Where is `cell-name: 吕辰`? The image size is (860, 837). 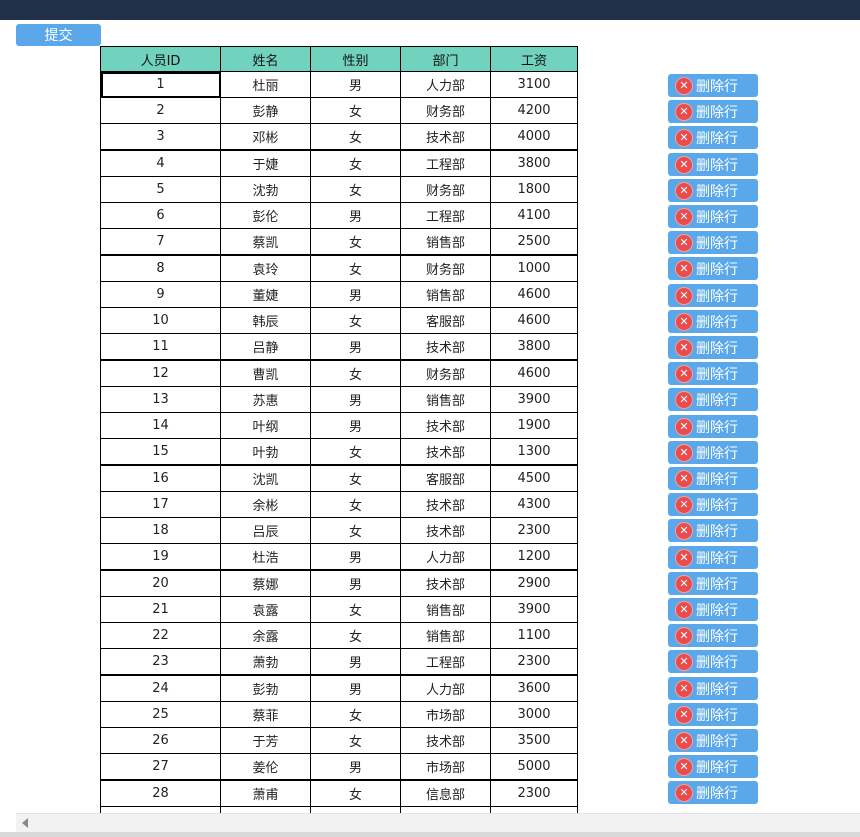 cell-name: 吕辰 is located at coordinates (265, 530).